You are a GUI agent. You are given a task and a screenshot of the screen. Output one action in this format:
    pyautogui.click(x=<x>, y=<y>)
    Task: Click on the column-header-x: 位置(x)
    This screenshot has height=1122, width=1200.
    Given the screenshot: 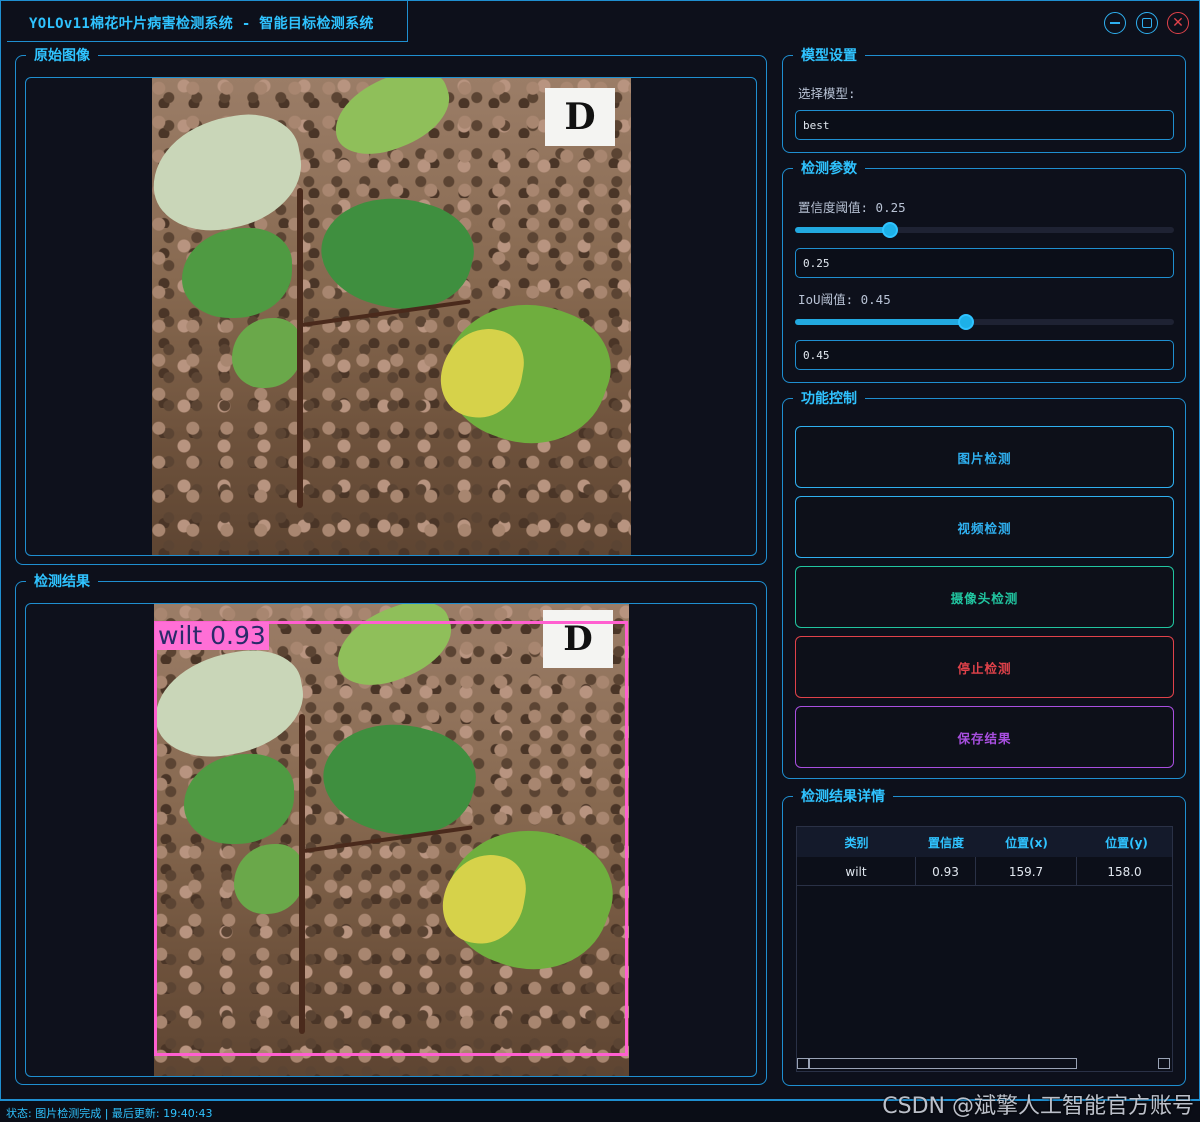 What is the action you would take?
    pyautogui.click(x=1026, y=842)
    